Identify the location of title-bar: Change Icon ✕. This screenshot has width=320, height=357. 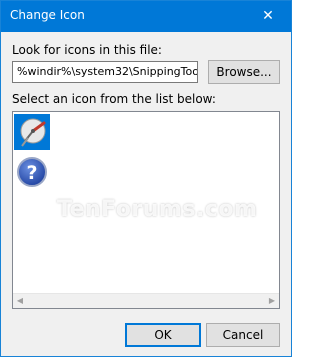
(146, 16).